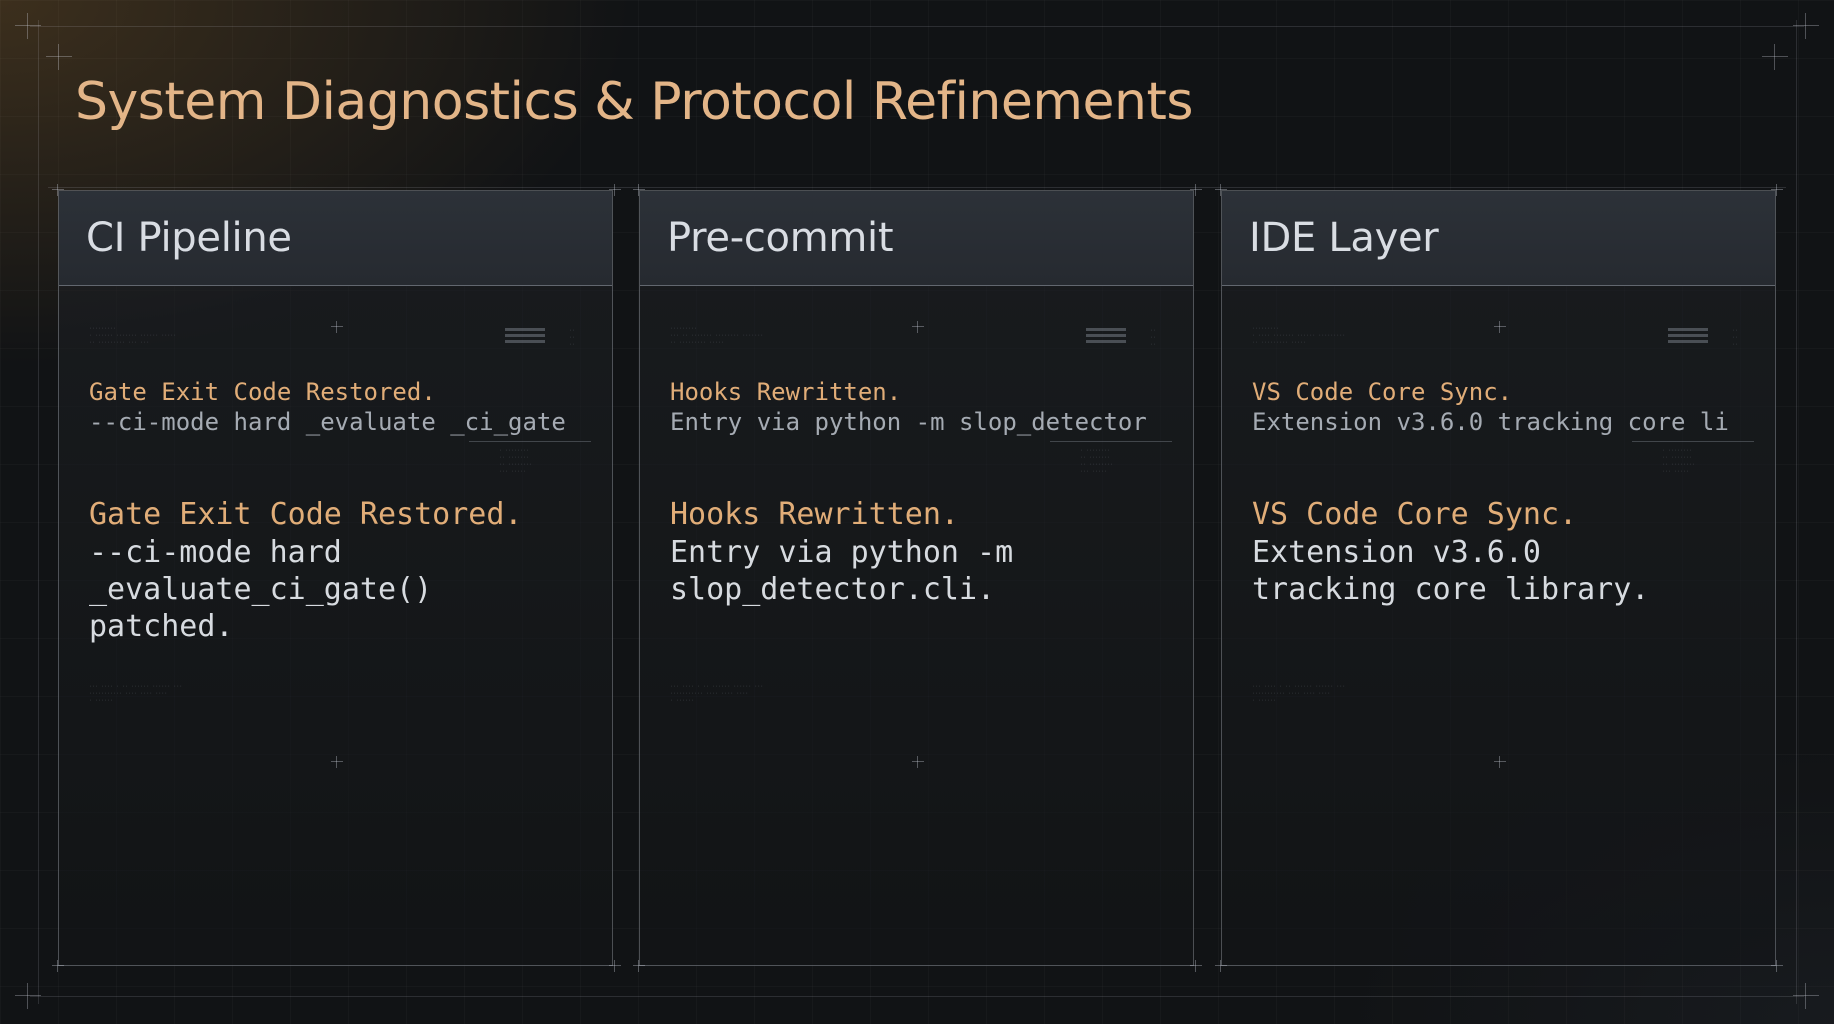  I want to click on panel-header: CI Pipeline, so click(335, 238).